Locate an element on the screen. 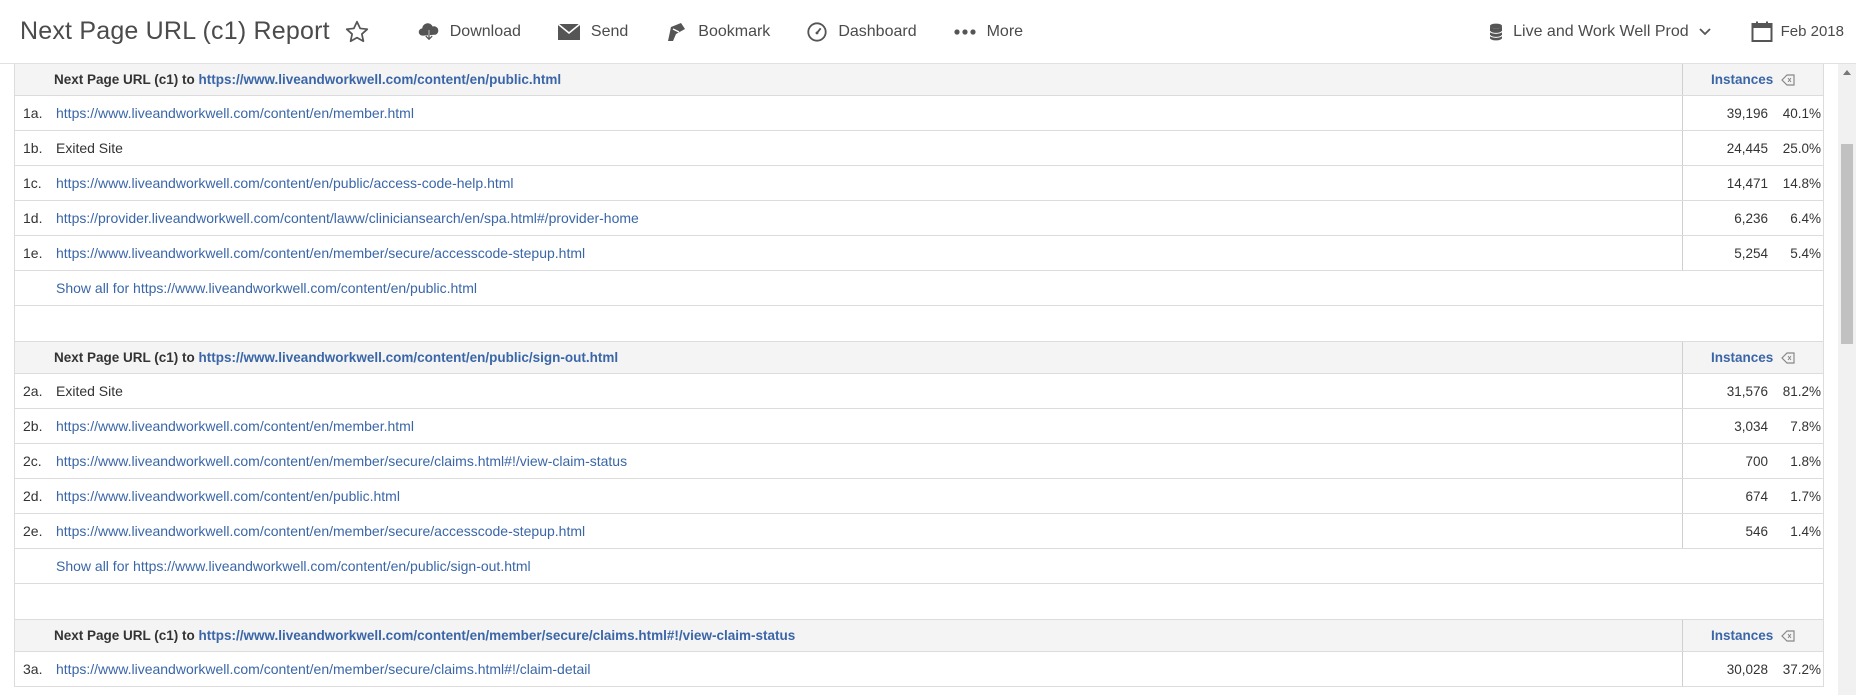  report-suite-label: Live and Work Well Prod is located at coordinates (1601, 31).